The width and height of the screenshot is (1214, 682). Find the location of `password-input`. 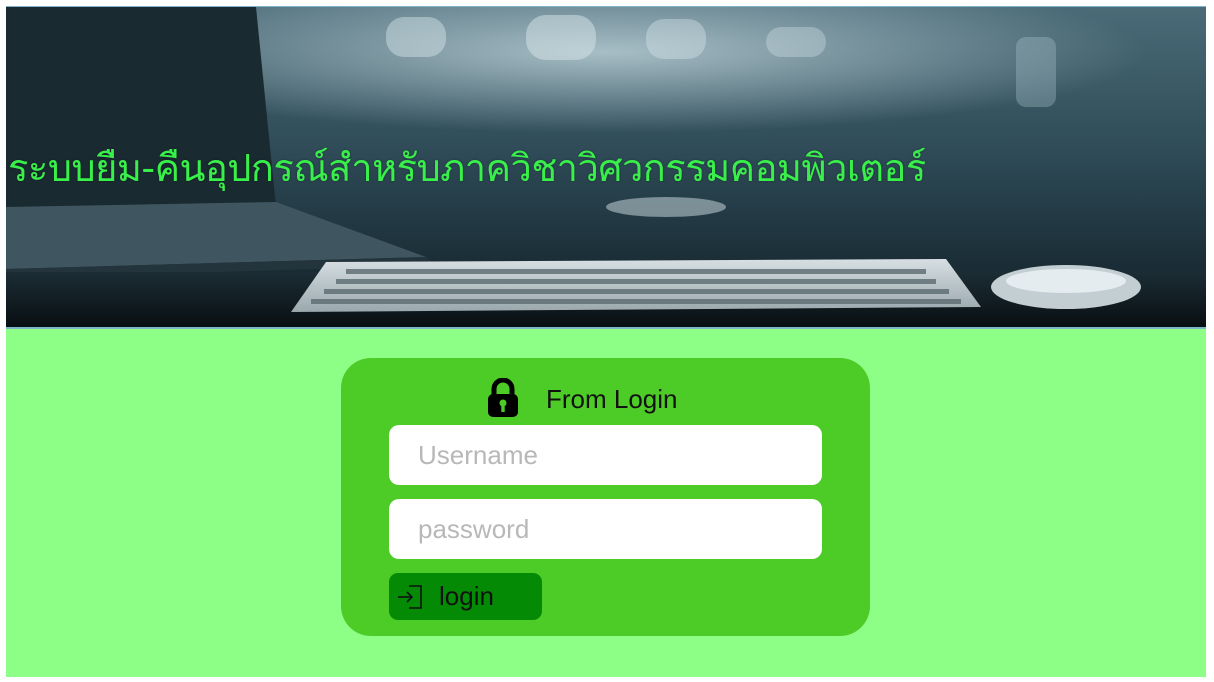

password-input is located at coordinates (605, 529).